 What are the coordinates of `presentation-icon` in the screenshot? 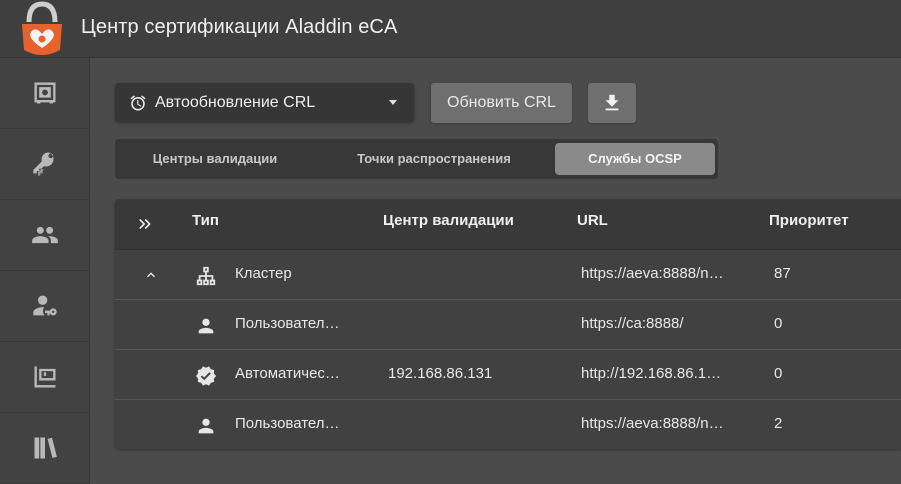 It's located at (44, 377).